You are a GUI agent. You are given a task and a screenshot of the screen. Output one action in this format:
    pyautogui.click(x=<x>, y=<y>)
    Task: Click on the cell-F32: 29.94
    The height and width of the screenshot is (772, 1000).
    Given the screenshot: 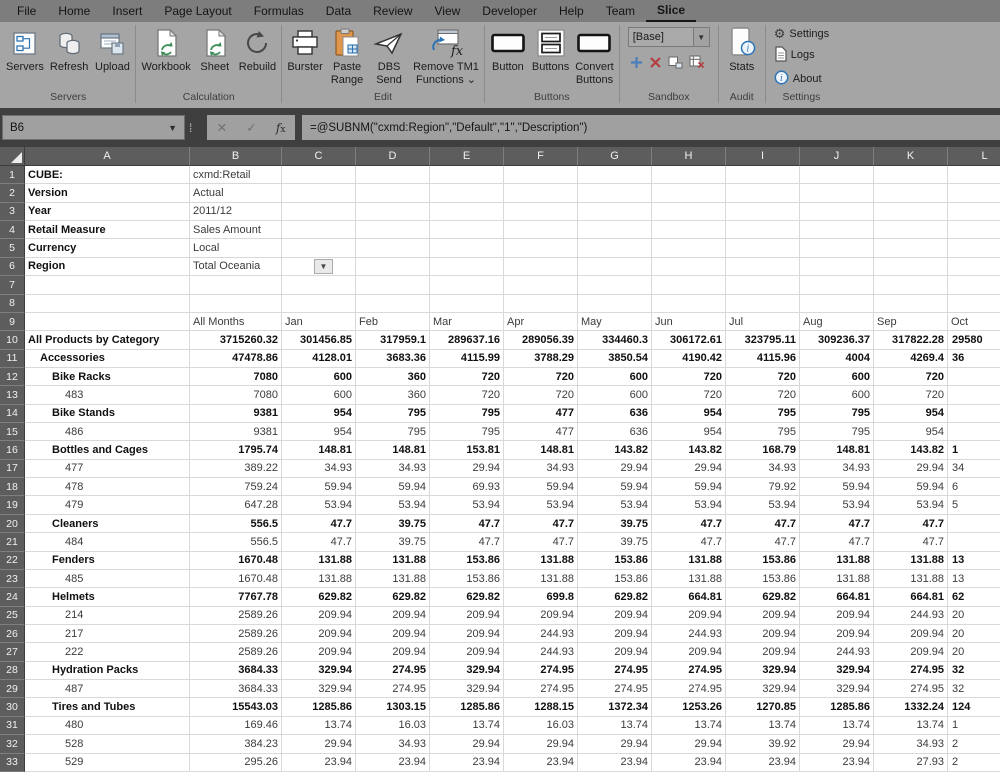 What is the action you would take?
    pyautogui.click(x=541, y=744)
    